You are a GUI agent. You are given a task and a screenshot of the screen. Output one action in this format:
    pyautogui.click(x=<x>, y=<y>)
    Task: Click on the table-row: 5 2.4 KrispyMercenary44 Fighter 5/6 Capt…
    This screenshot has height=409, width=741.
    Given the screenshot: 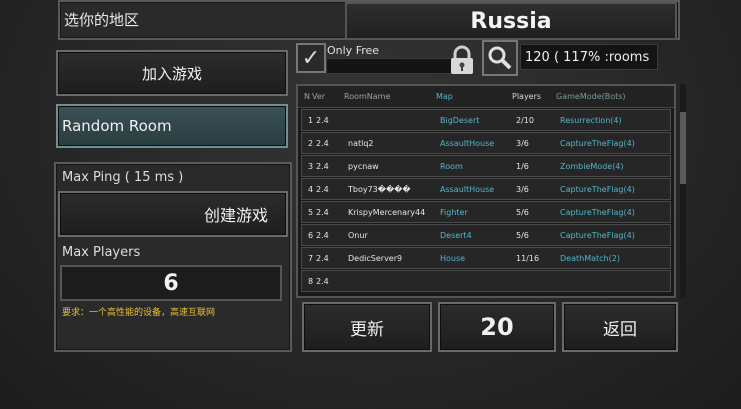 What is the action you would take?
    pyautogui.click(x=486, y=212)
    